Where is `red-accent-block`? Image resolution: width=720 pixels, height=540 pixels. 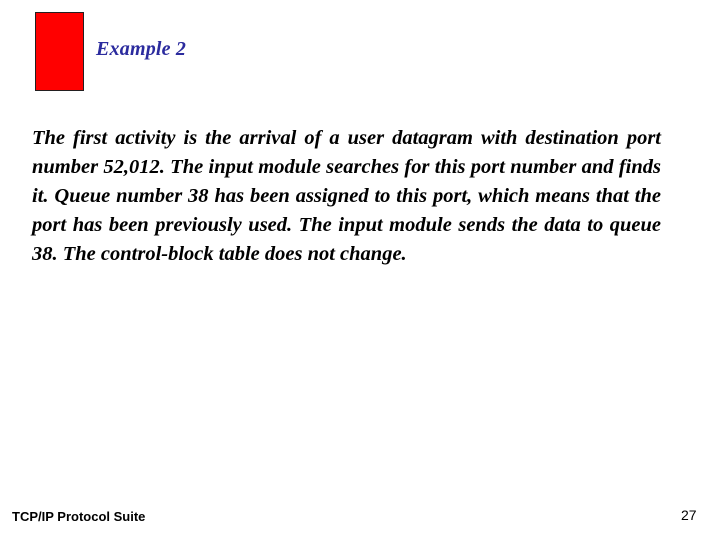 red-accent-block is located at coordinates (59, 51).